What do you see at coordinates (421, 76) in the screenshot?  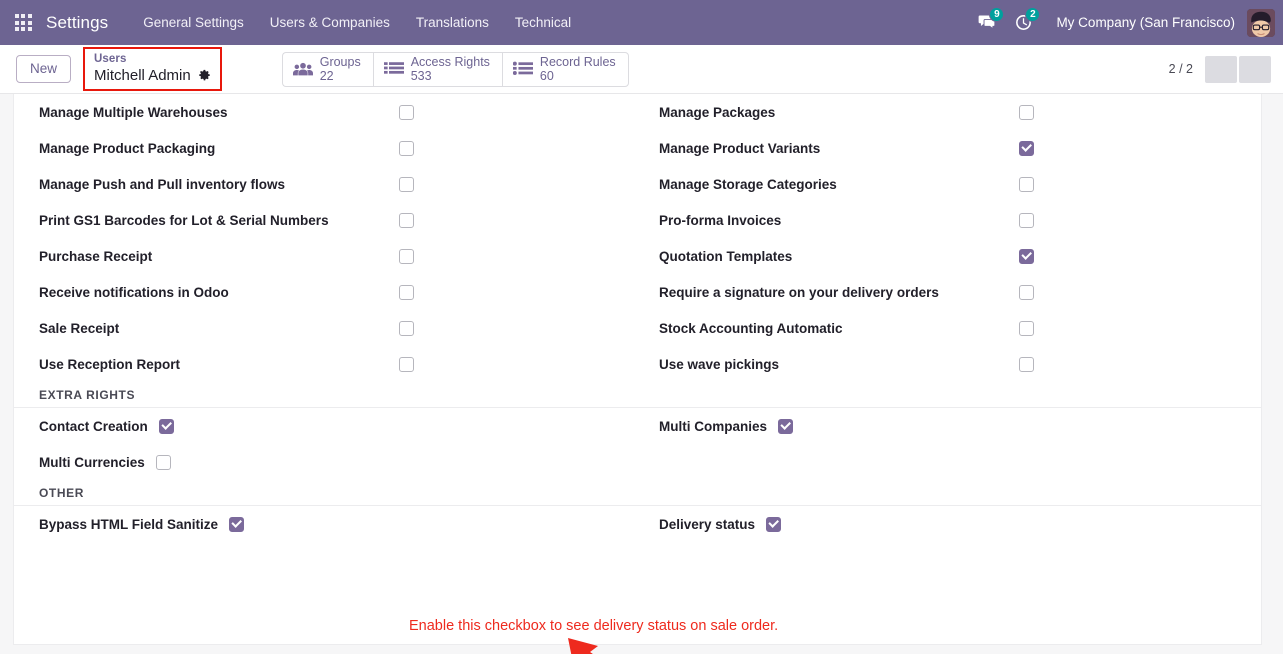 I see `stat-value-access-rights: 533` at bounding box center [421, 76].